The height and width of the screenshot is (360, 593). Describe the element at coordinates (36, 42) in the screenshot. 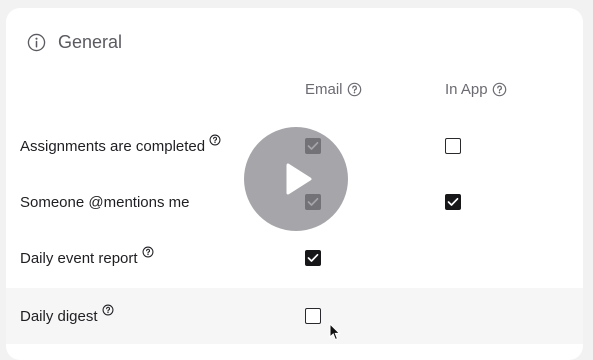

I see `info-icon` at that location.